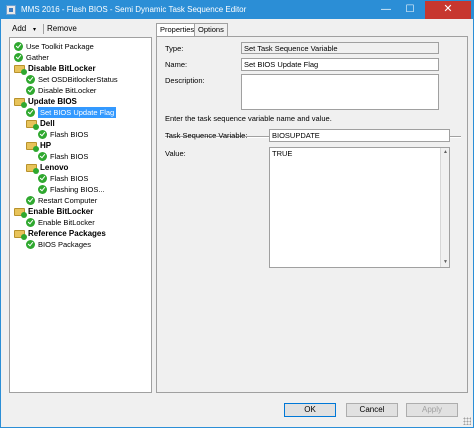  Describe the element at coordinates (53, 212) in the screenshot. I see `tree-group-enable-bitlocker: Enable BitLocker` at that location.